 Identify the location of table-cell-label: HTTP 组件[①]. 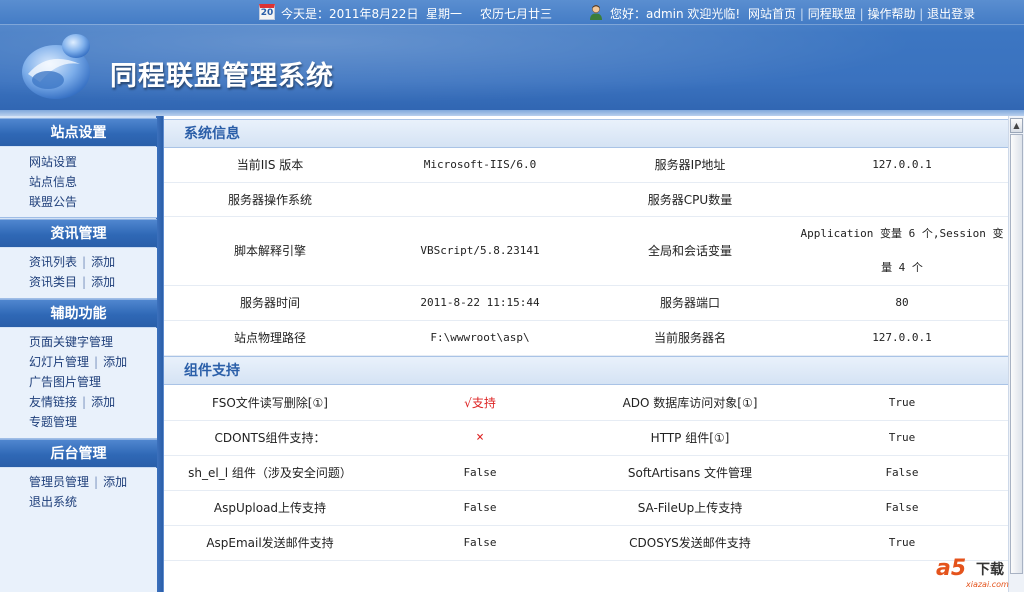
(690, 438).